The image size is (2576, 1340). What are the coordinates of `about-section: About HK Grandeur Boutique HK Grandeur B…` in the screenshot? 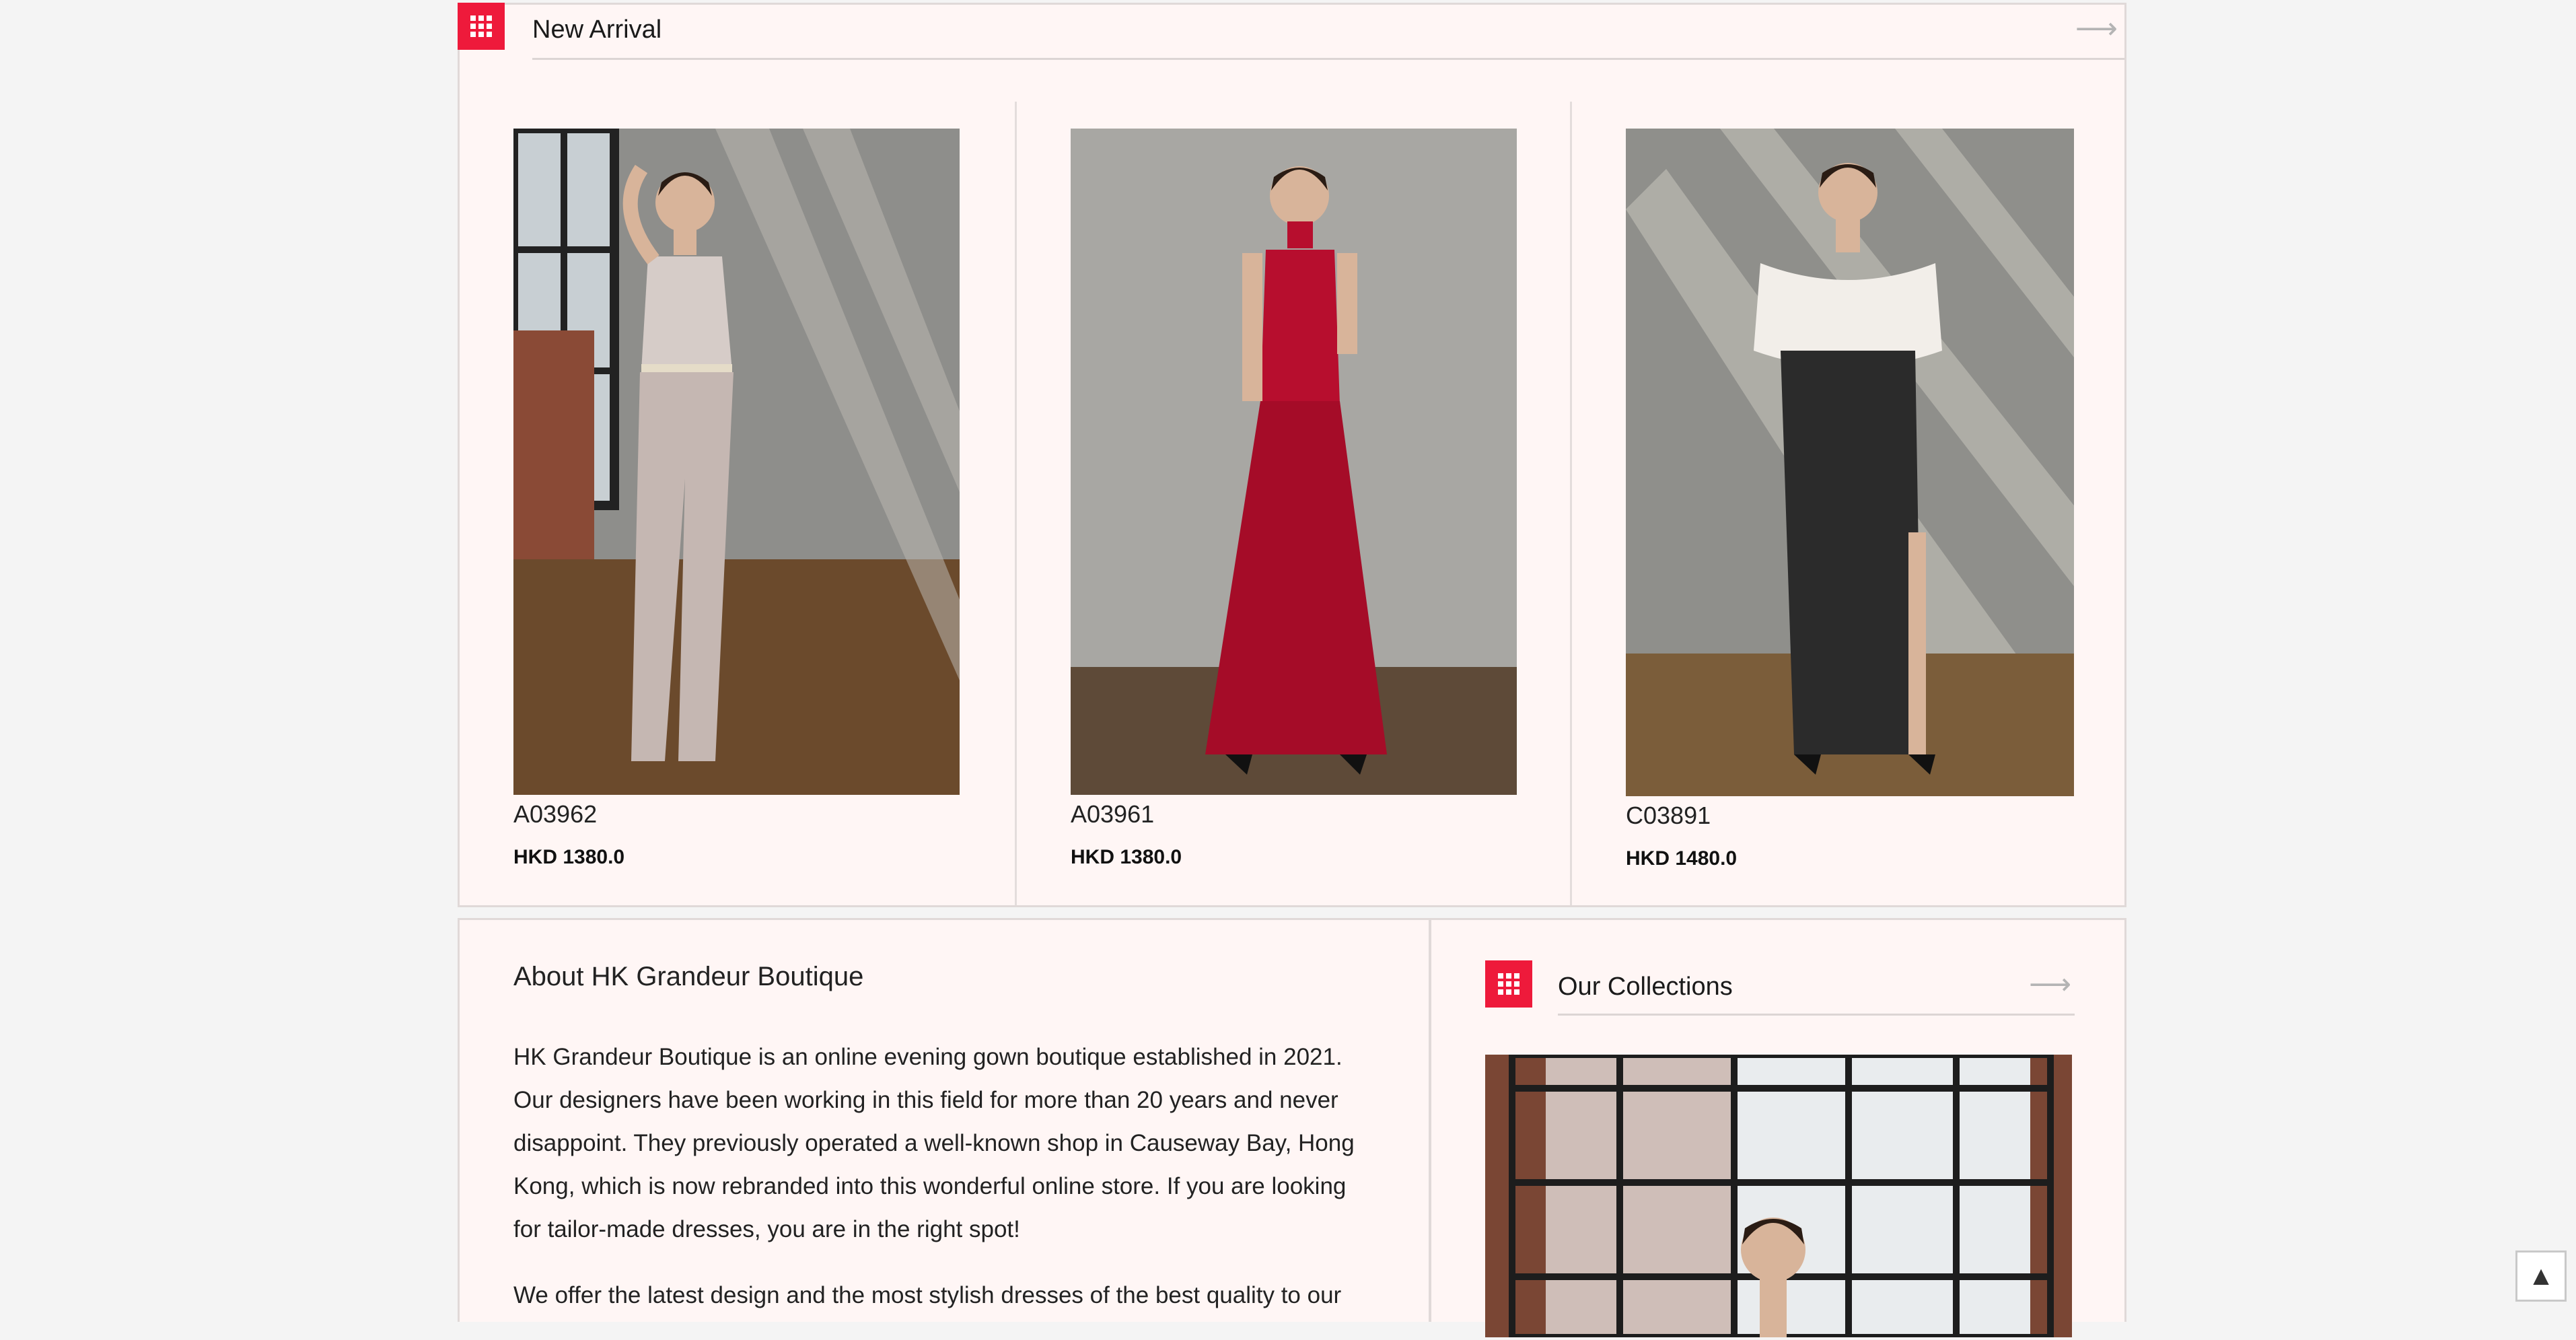 It's located at (944, 1120).